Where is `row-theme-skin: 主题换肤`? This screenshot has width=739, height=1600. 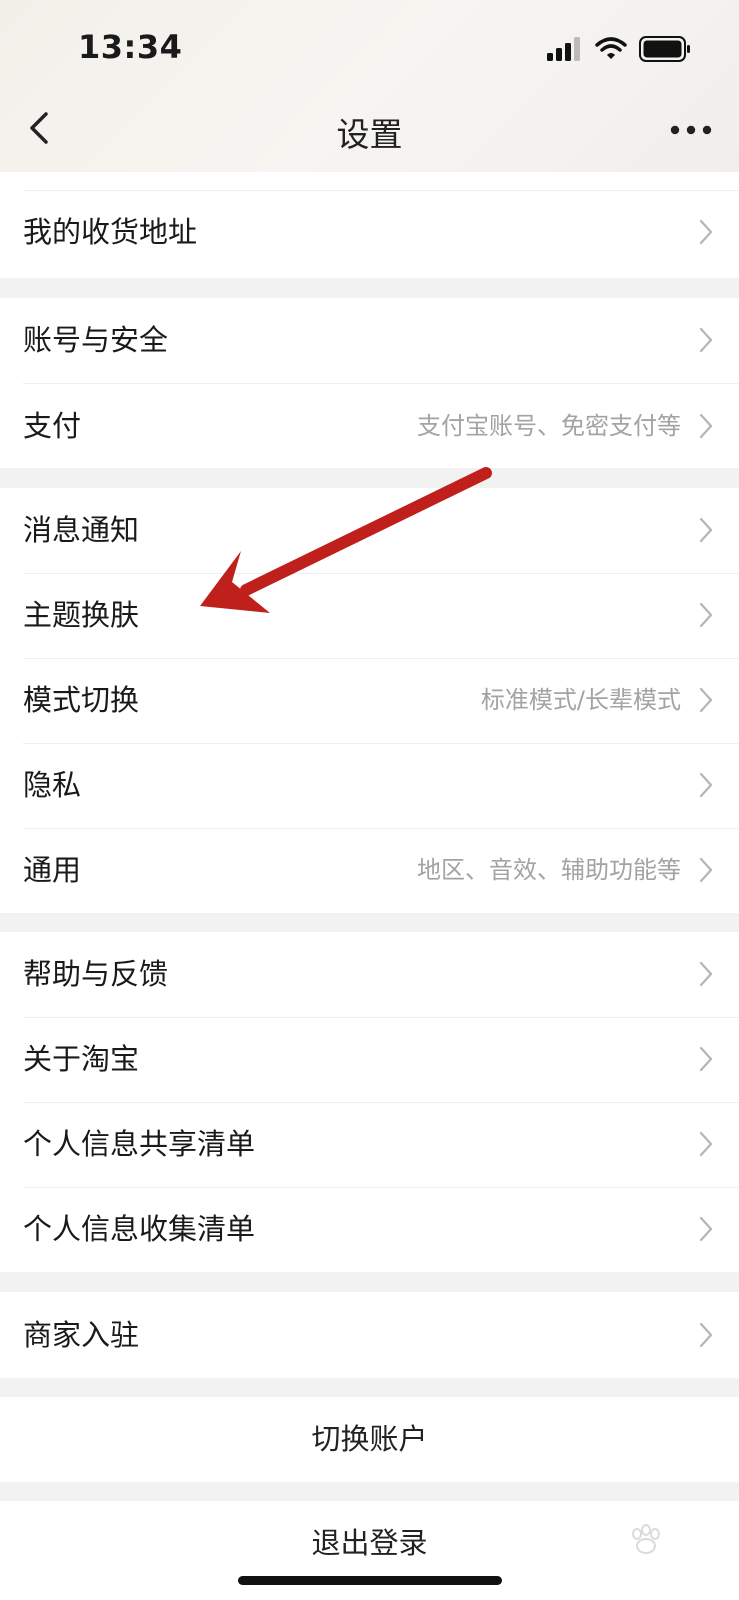 row-theme-skin: 主题换肤 is located at coordinates (369, 615).